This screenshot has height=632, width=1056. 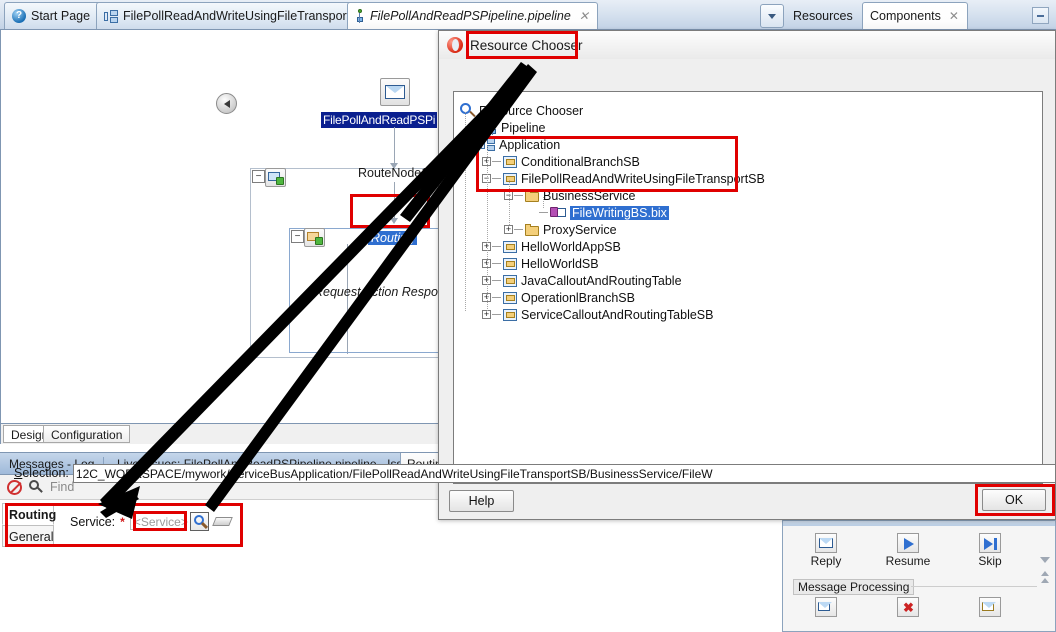 What do you see at coordinates (314, 237) in the screenshot?
I see `routing-action-icon` at bounding box center [314, 237].